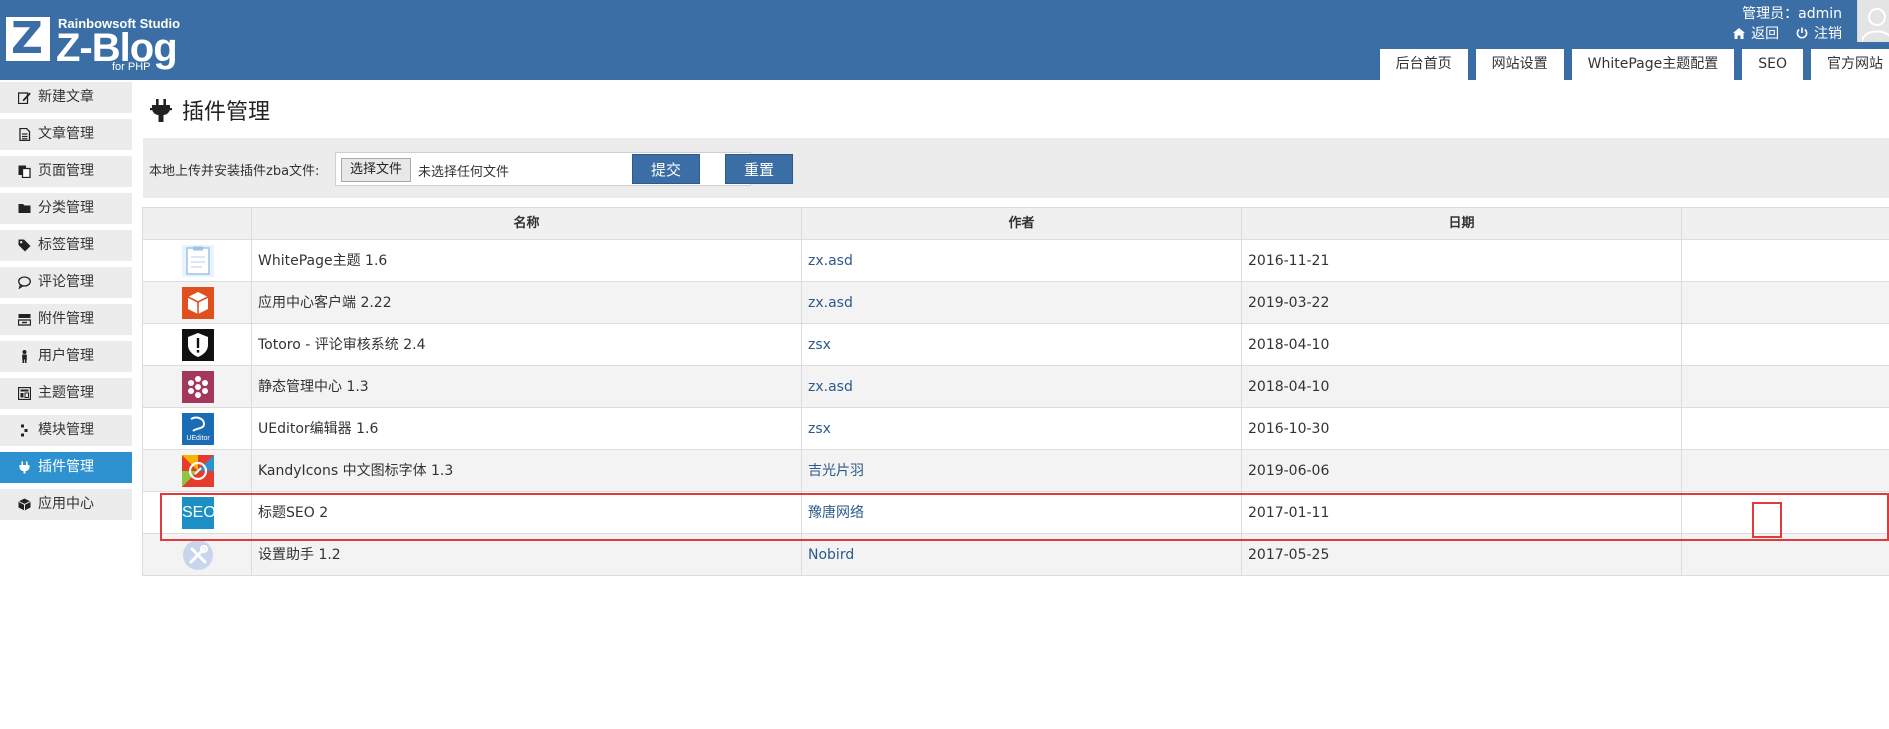 The width and height of the screenshot is (1889, 729). Describe the element at coordinates (1016, 345) in the screenshot. I see `table-row: Totoro - 评论审核系统 2.4 zsx 2018-04-10` at that location.